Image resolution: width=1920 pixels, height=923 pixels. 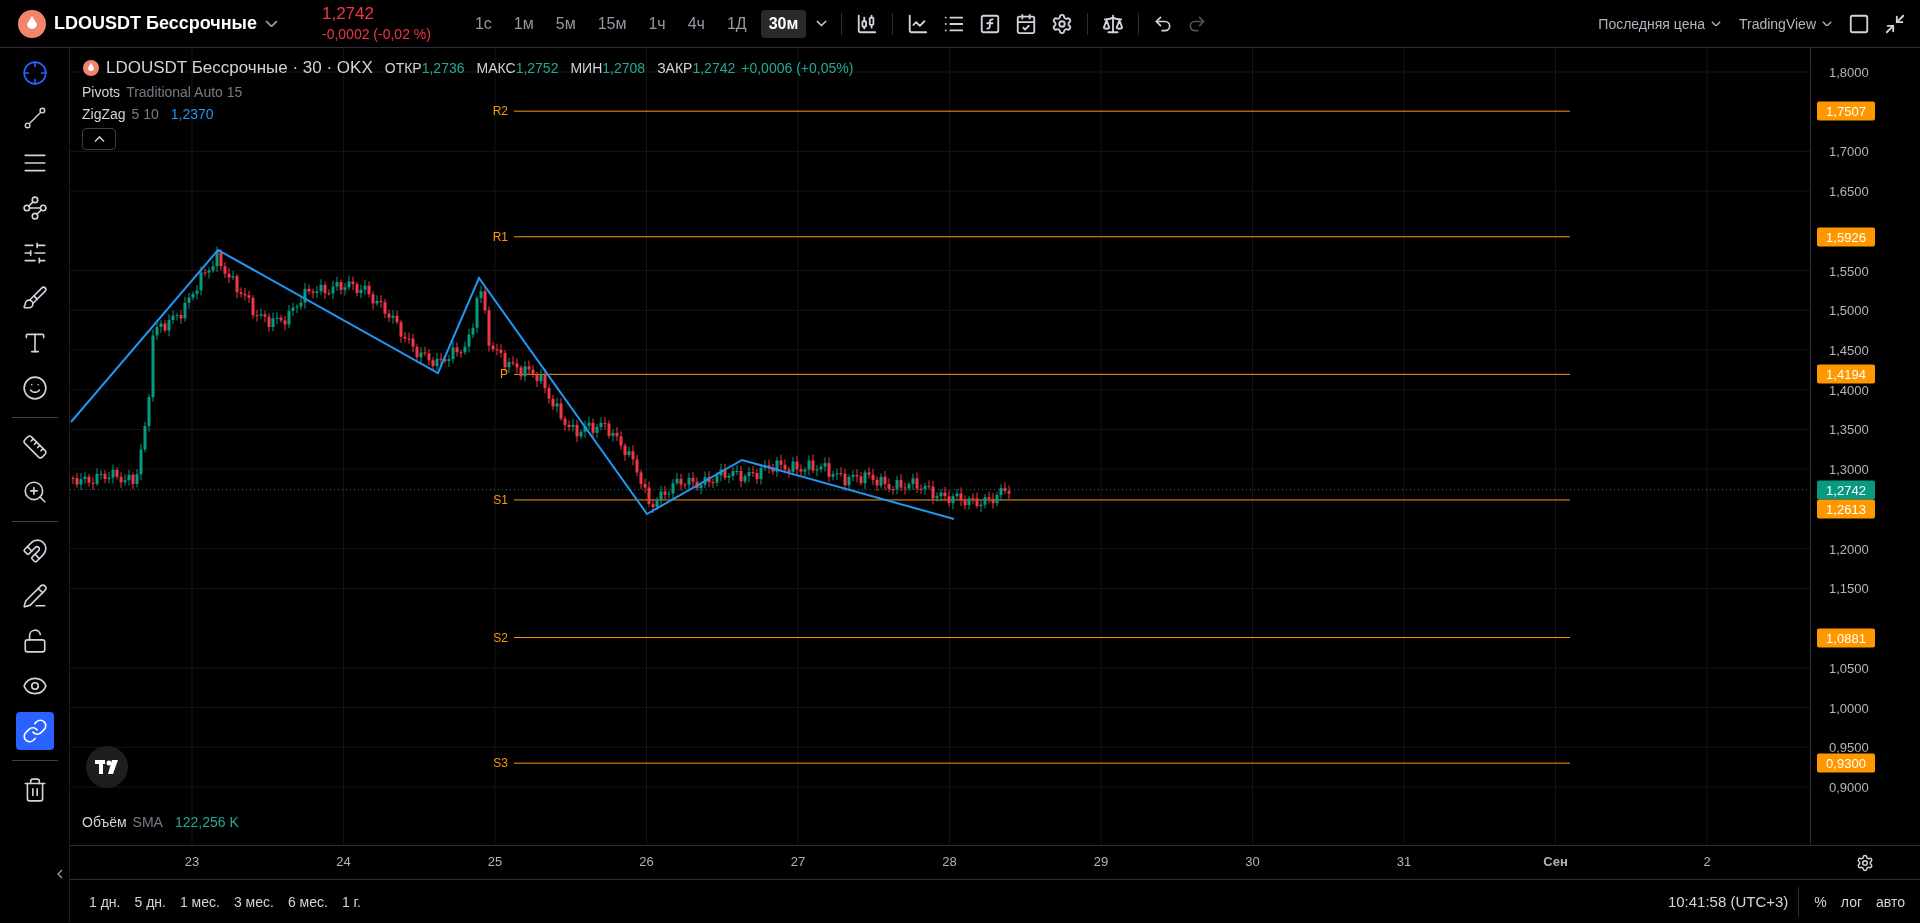 I want to click on ohlc-label: МАКС, so click(x=496, y=68).